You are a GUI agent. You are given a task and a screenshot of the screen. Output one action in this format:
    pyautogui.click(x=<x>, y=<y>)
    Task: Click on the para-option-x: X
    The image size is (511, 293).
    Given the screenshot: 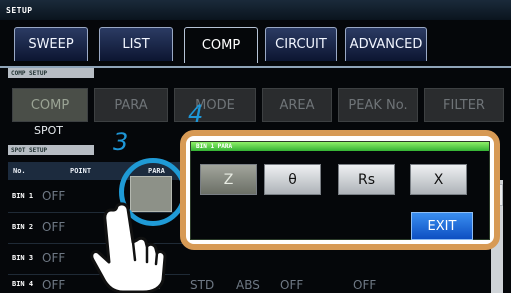 What is the action you would take?
    pyautogui.click(x=438, y=179)
    